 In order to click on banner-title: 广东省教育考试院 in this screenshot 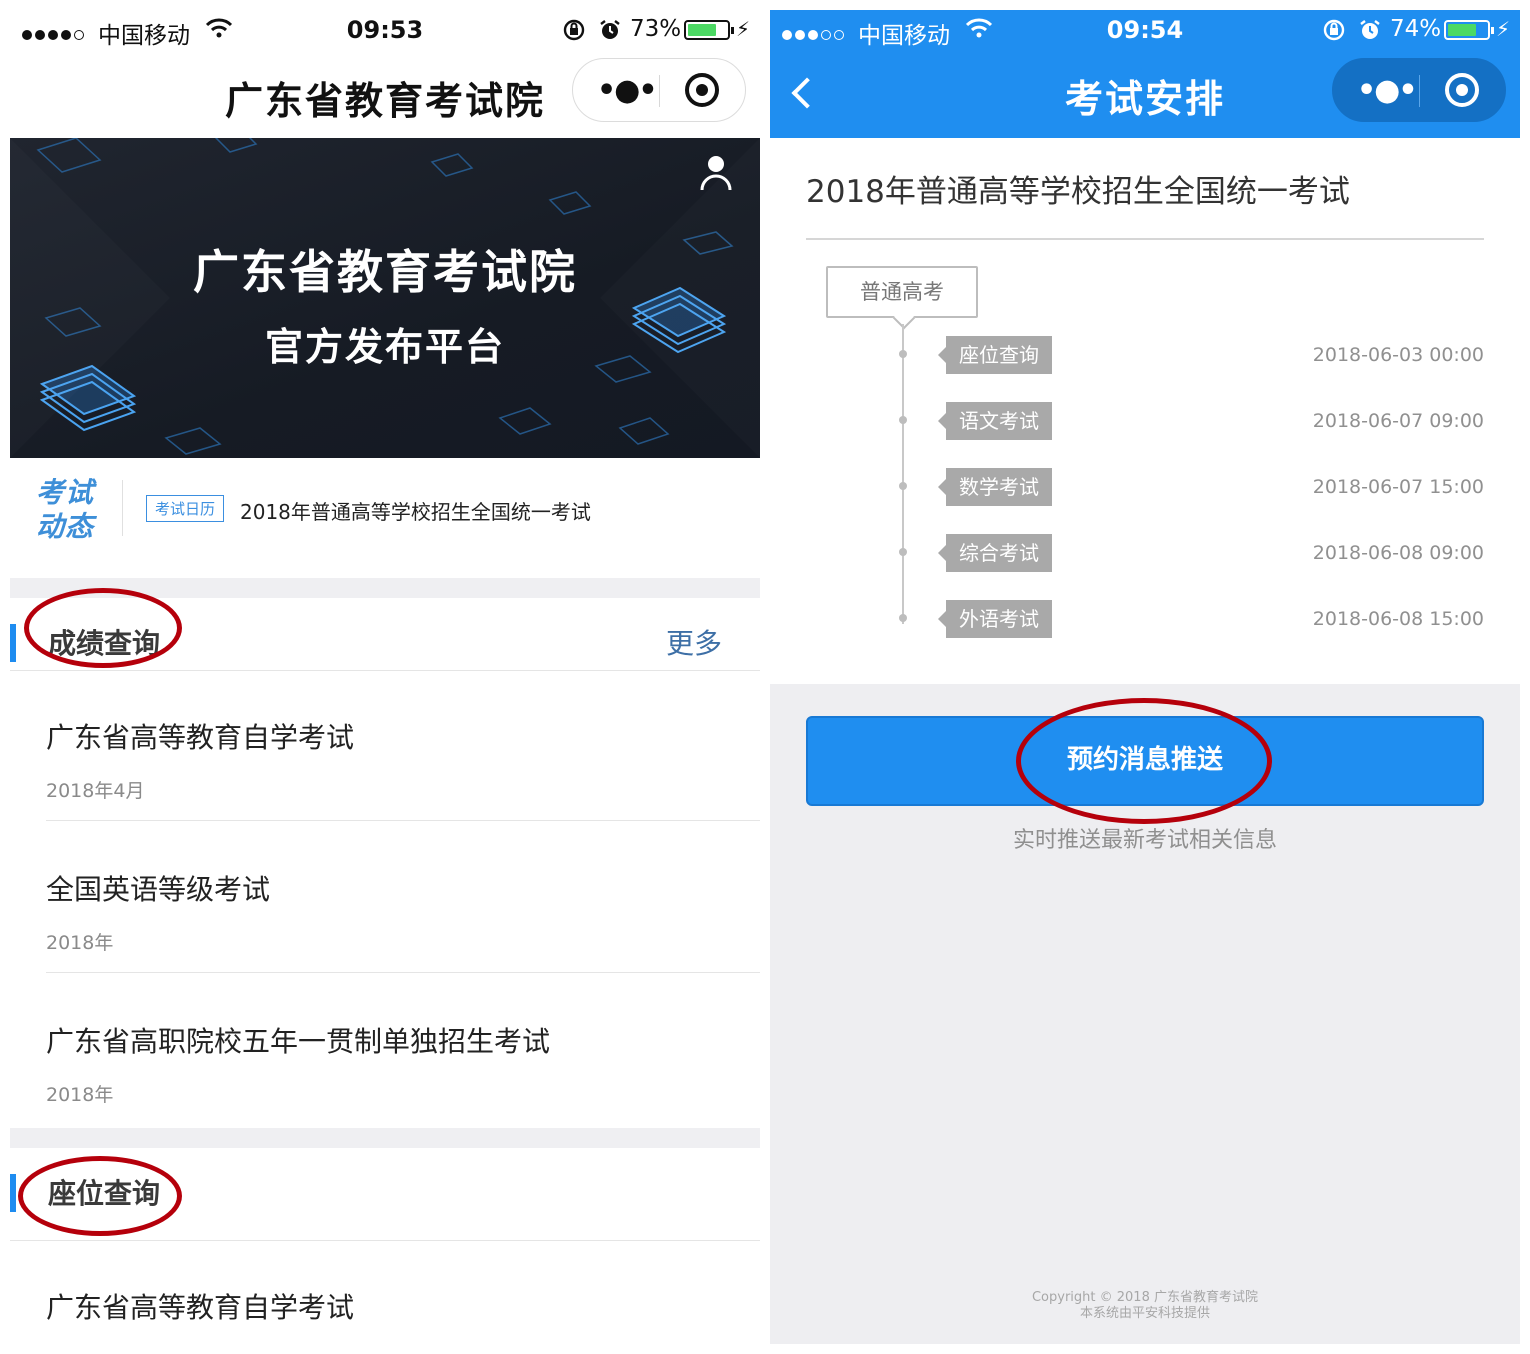, I will do `click(385, 272)`.